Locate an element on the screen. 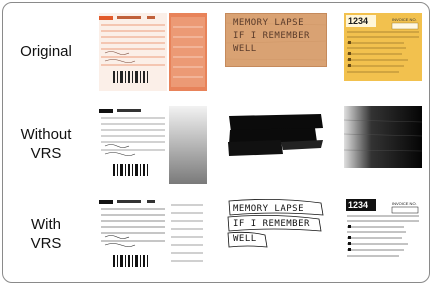  without-vrs-ticket-image is located at coordinates (383, 137).